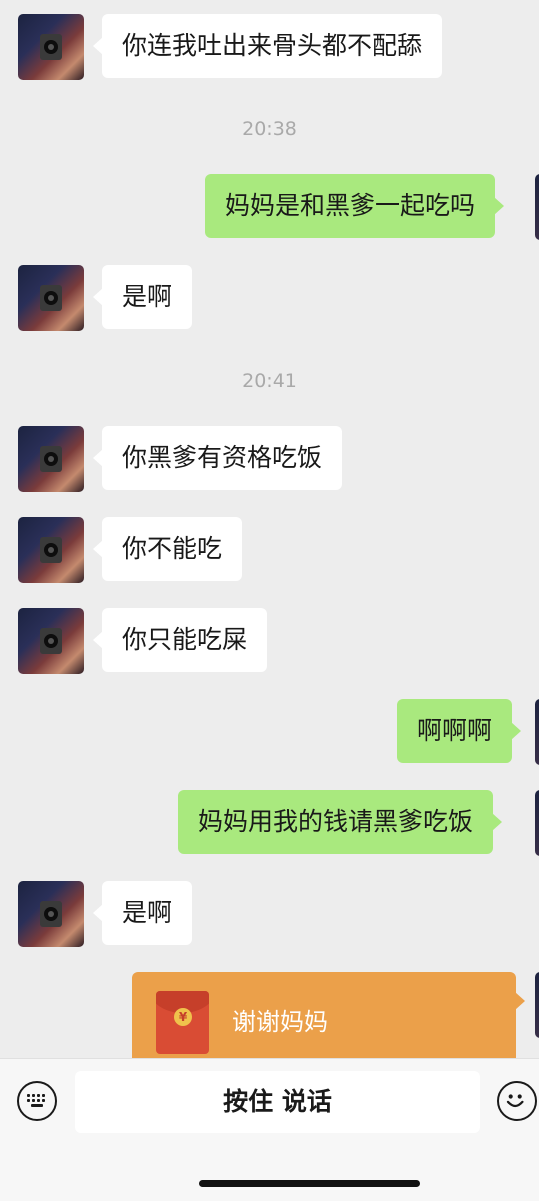  What do you see at coordinates (280, 1022) in the screenshot?
I see `red-packet-title: 谢谢妈妈` at bounding box center [280, 1022].